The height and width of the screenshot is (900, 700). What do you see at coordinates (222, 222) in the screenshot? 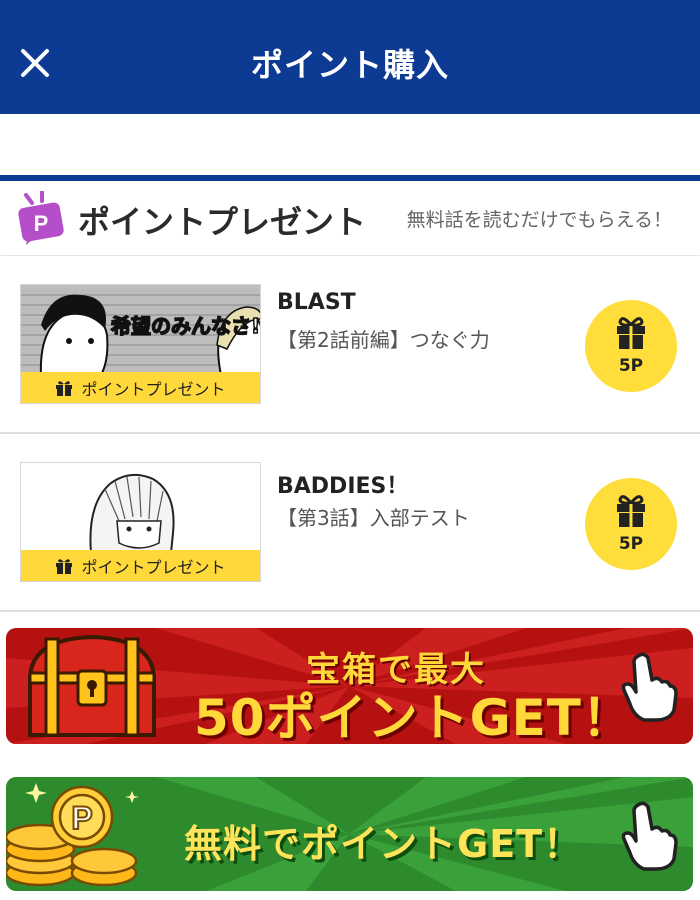
I see `section-title: ポイントプレゼント` at bounding box center [222, 222].